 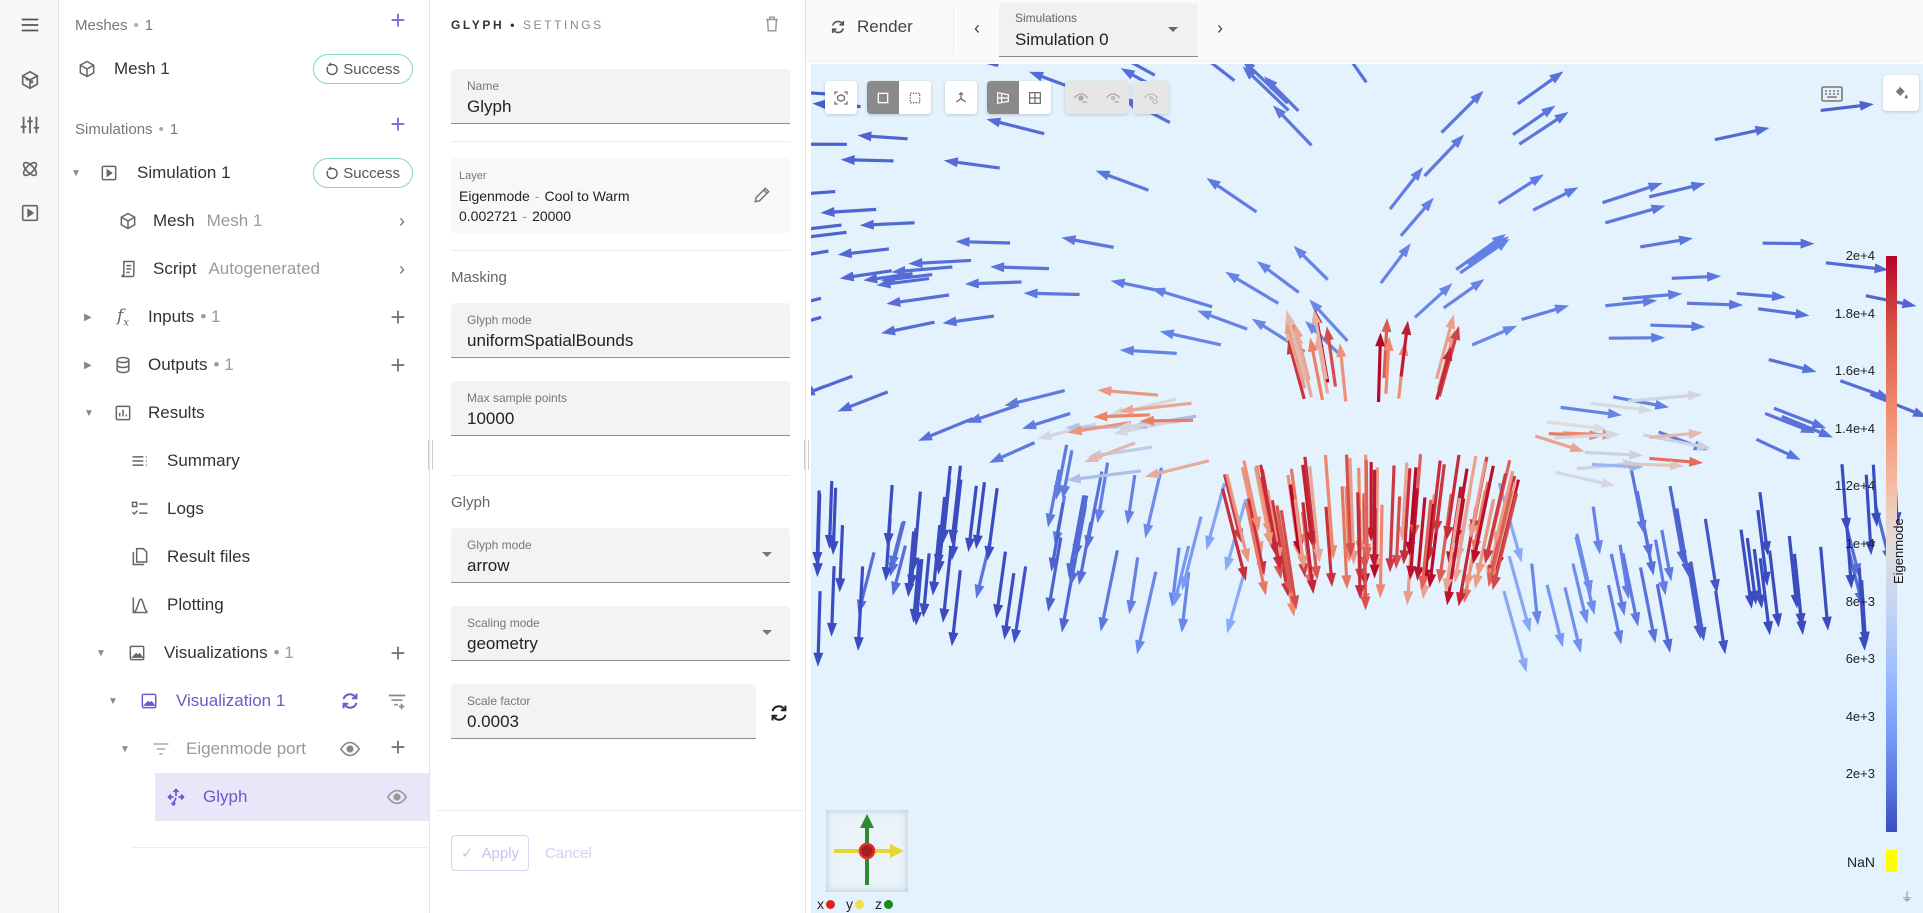 What do you see at coordinates (1035, 97) in the screenshot?
I see `quad-view-button` at bounding box center [1035, 97].